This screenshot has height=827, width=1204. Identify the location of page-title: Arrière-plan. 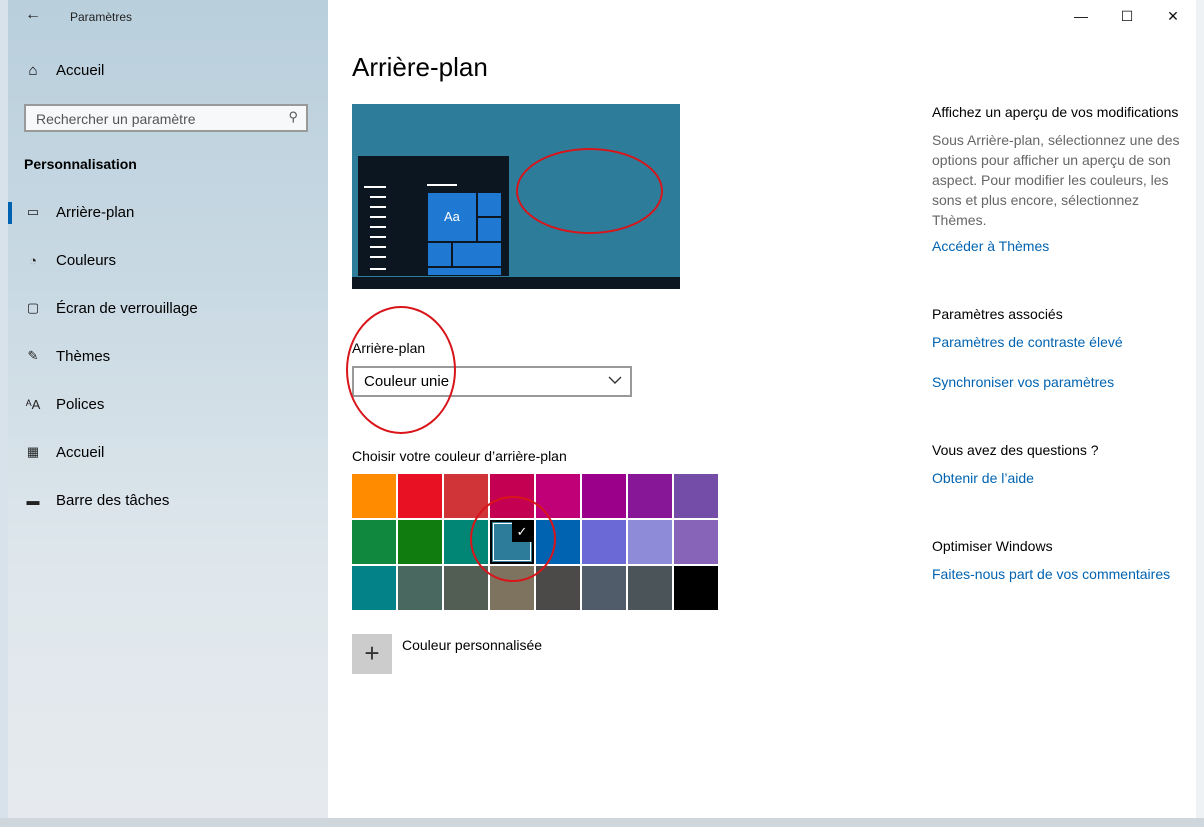
(420, 67).